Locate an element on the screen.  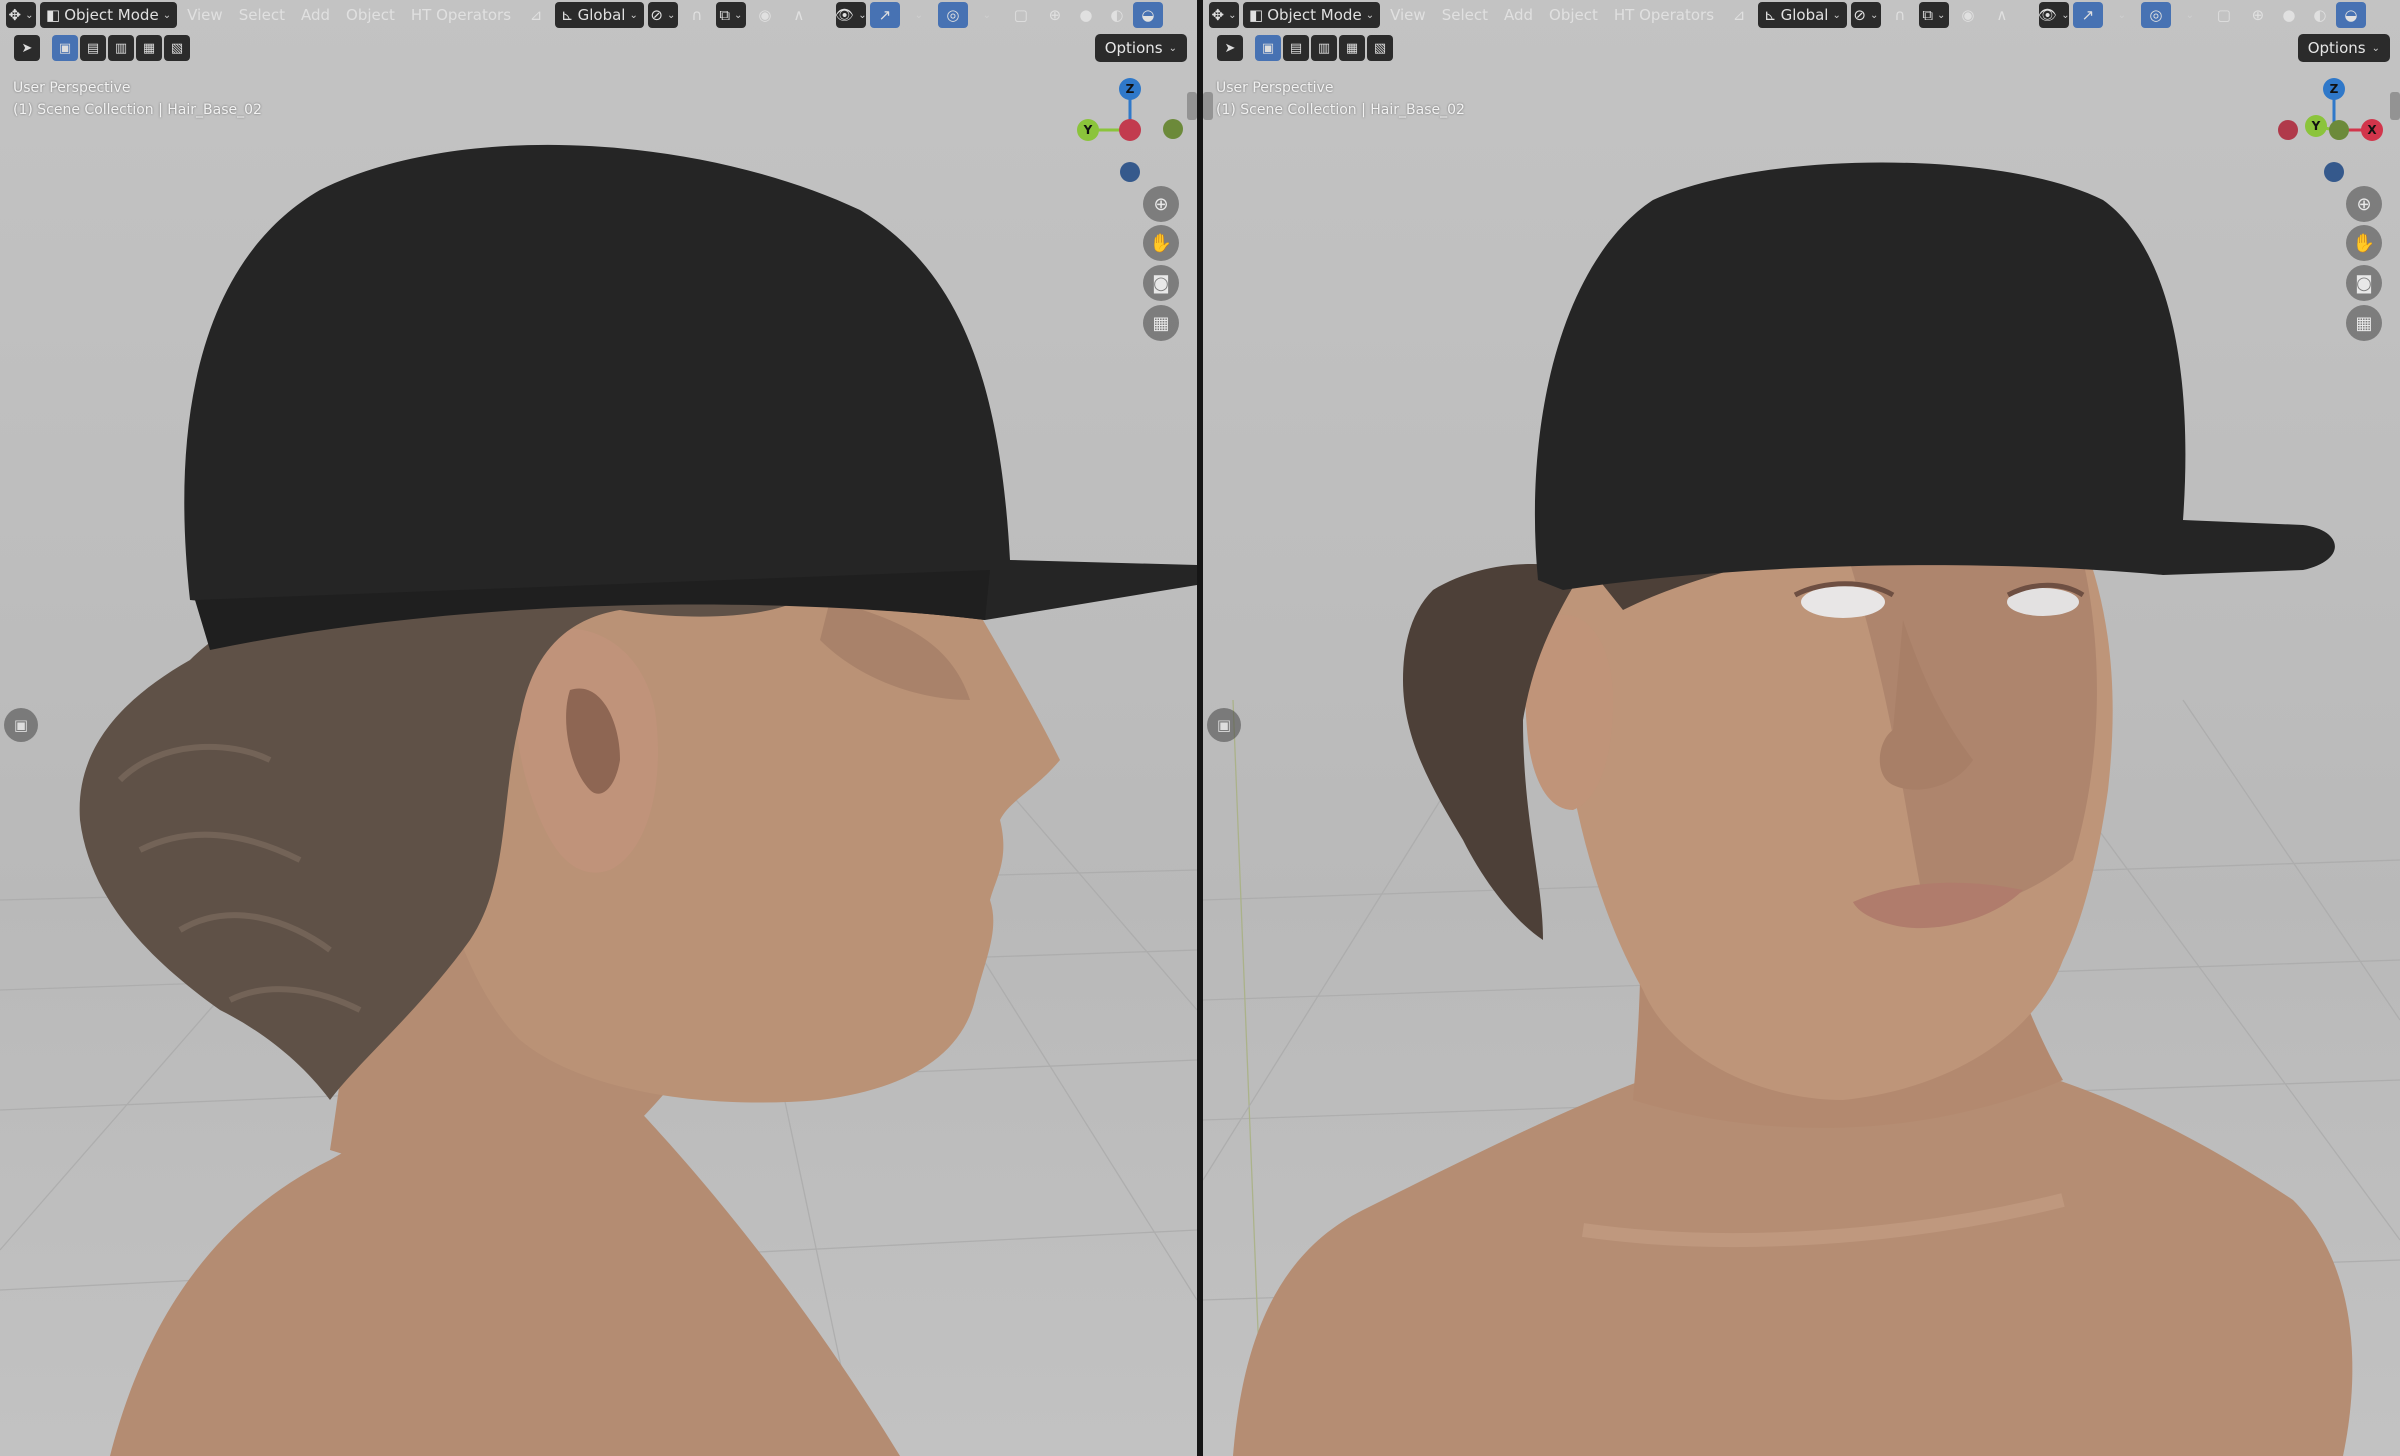
orientation-label: Global is located at coordinates (601, 15).